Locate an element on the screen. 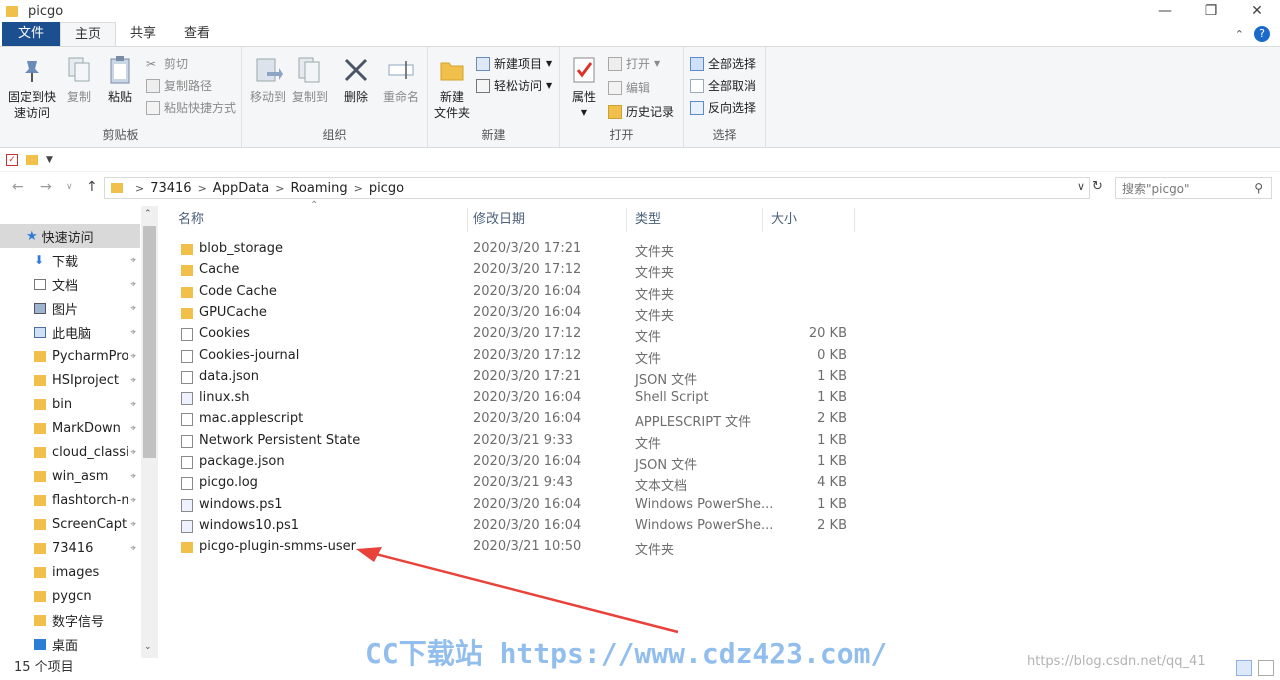 This screenshot has width=1280, height=680. file-row: linux.sh 2020/3/20 16:04 Shell Script 1 KB is located at coordinates (510, 398).